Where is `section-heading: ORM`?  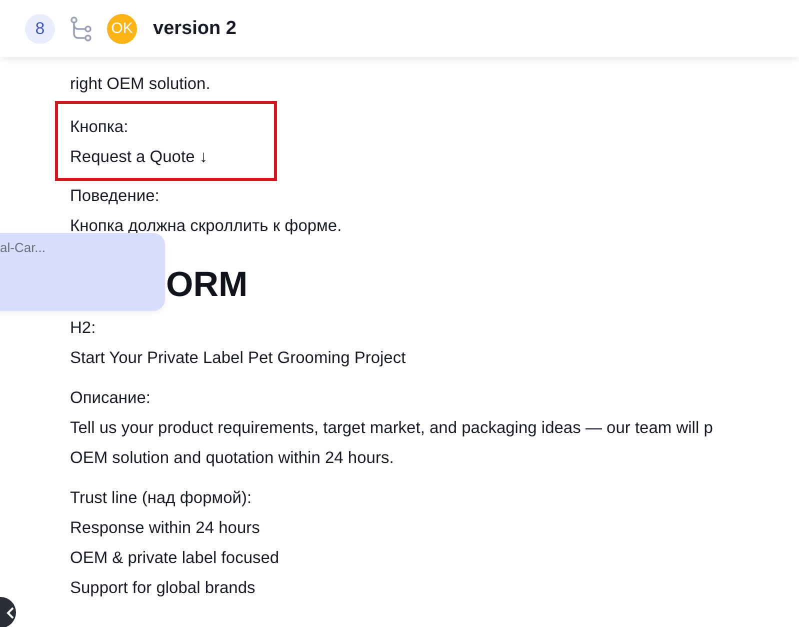 section-heading: ORM is located at coordinates (207, 285).